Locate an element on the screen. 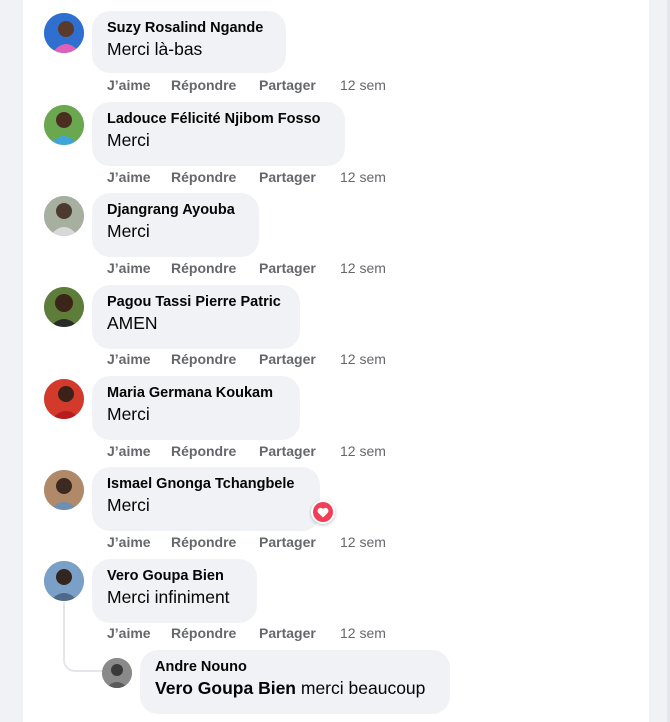  comment-bubble: Vero Goupa Bien Merci infiniment is located at coordinates (174, 591).